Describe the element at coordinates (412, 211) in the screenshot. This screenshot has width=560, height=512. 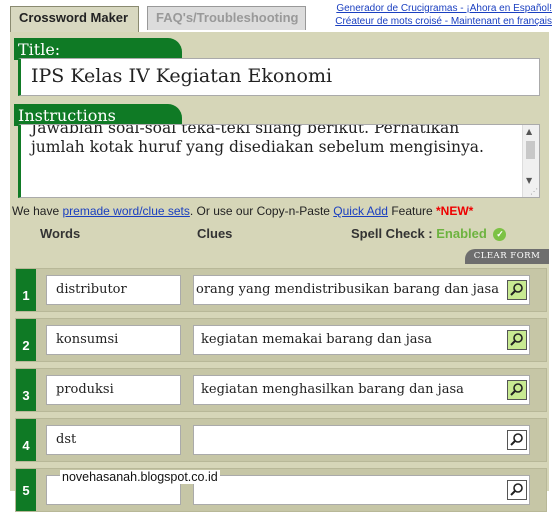
I see `notice-text: Feature` at that location.